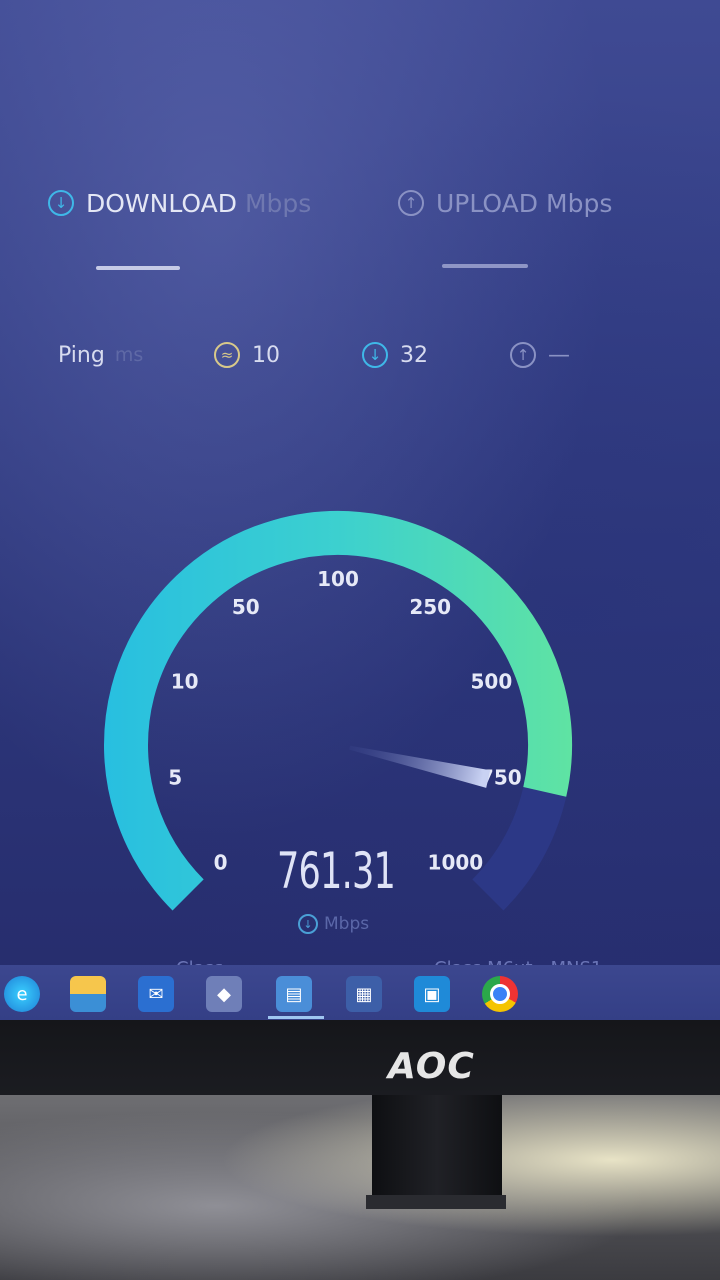 This screenshot has width=720, height=1280. Describe the element at coordinates (185, 681) in the screenshot. I see `gauge-tick-label: 10` at that location.